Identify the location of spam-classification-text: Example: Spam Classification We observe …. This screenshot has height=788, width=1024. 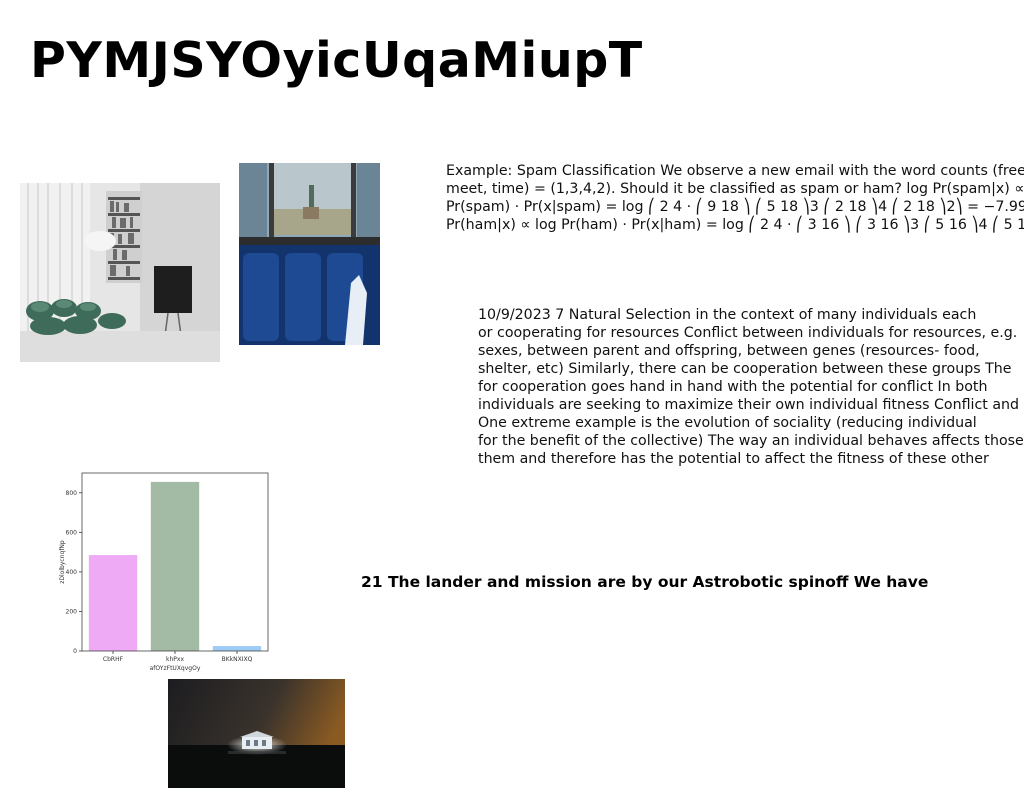
(735, 198).